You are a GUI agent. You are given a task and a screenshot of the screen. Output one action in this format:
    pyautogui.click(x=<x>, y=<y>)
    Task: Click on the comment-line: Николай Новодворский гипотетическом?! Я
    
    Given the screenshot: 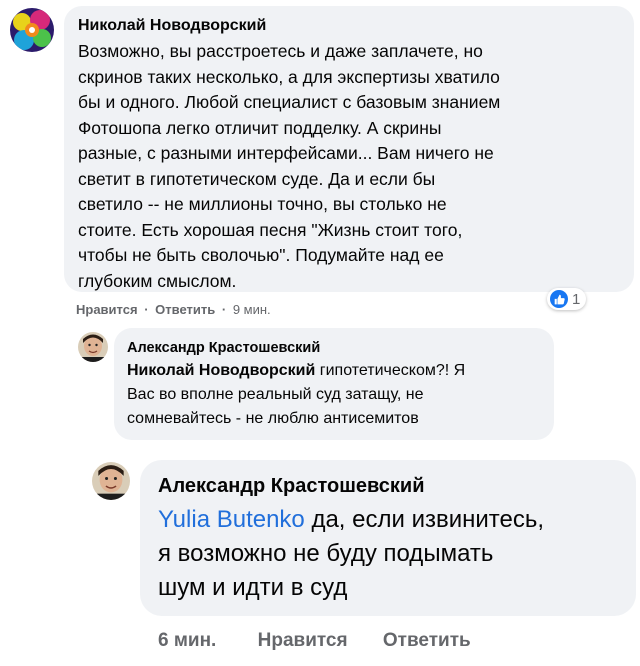 What is the action you would take?
    pyautogui.click(x=334, y=371)
    